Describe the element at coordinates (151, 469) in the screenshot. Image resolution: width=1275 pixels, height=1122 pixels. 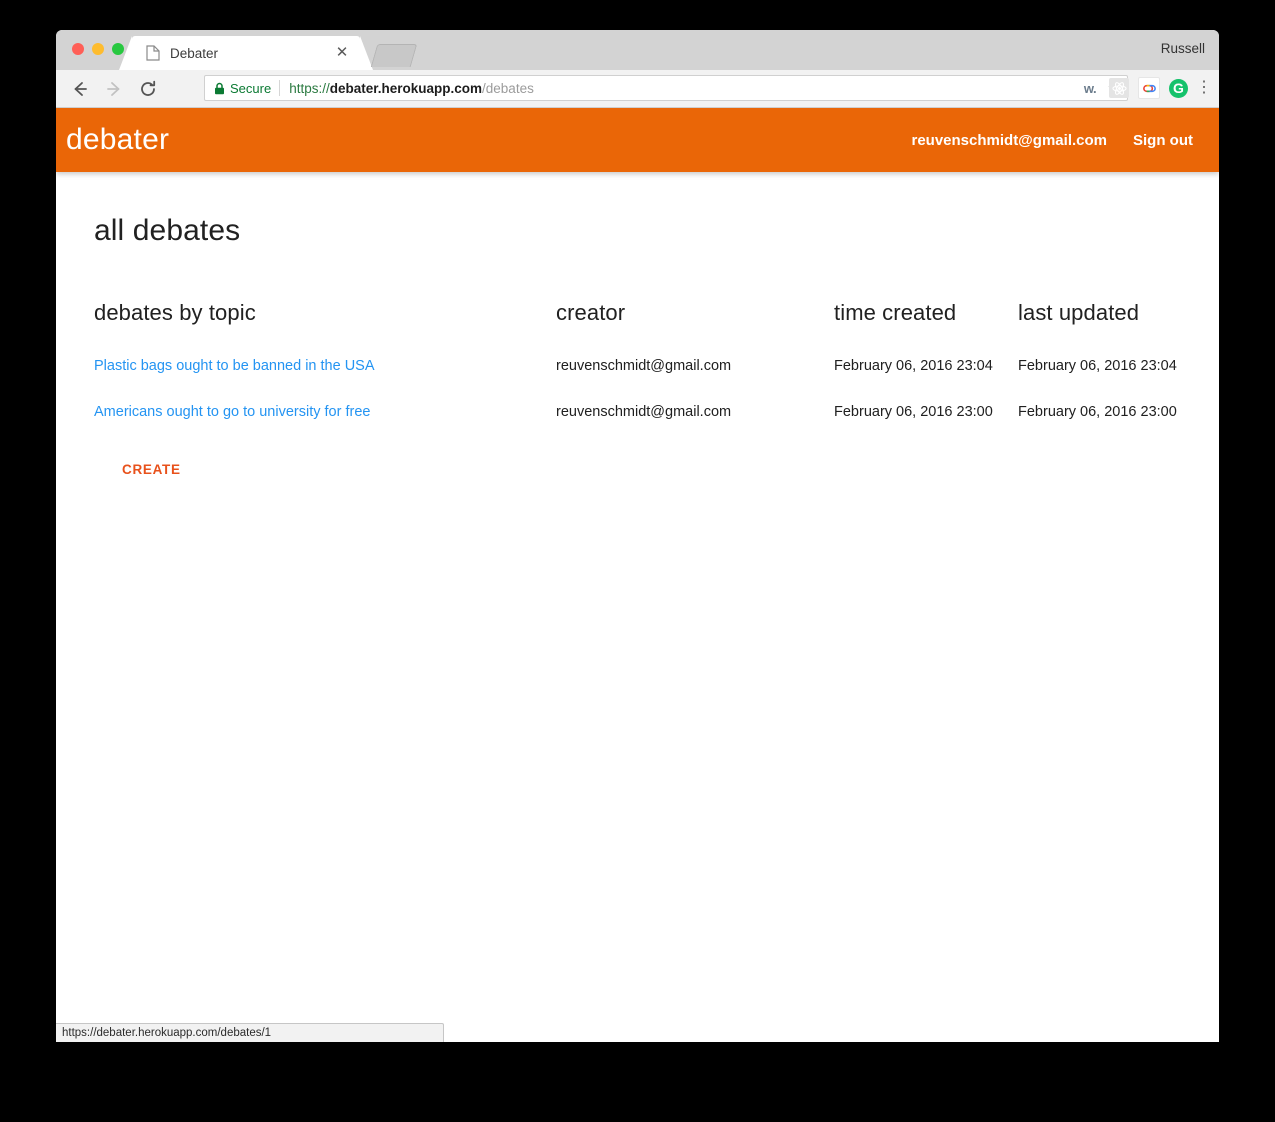
I see `create-button: CREATE` at that location.